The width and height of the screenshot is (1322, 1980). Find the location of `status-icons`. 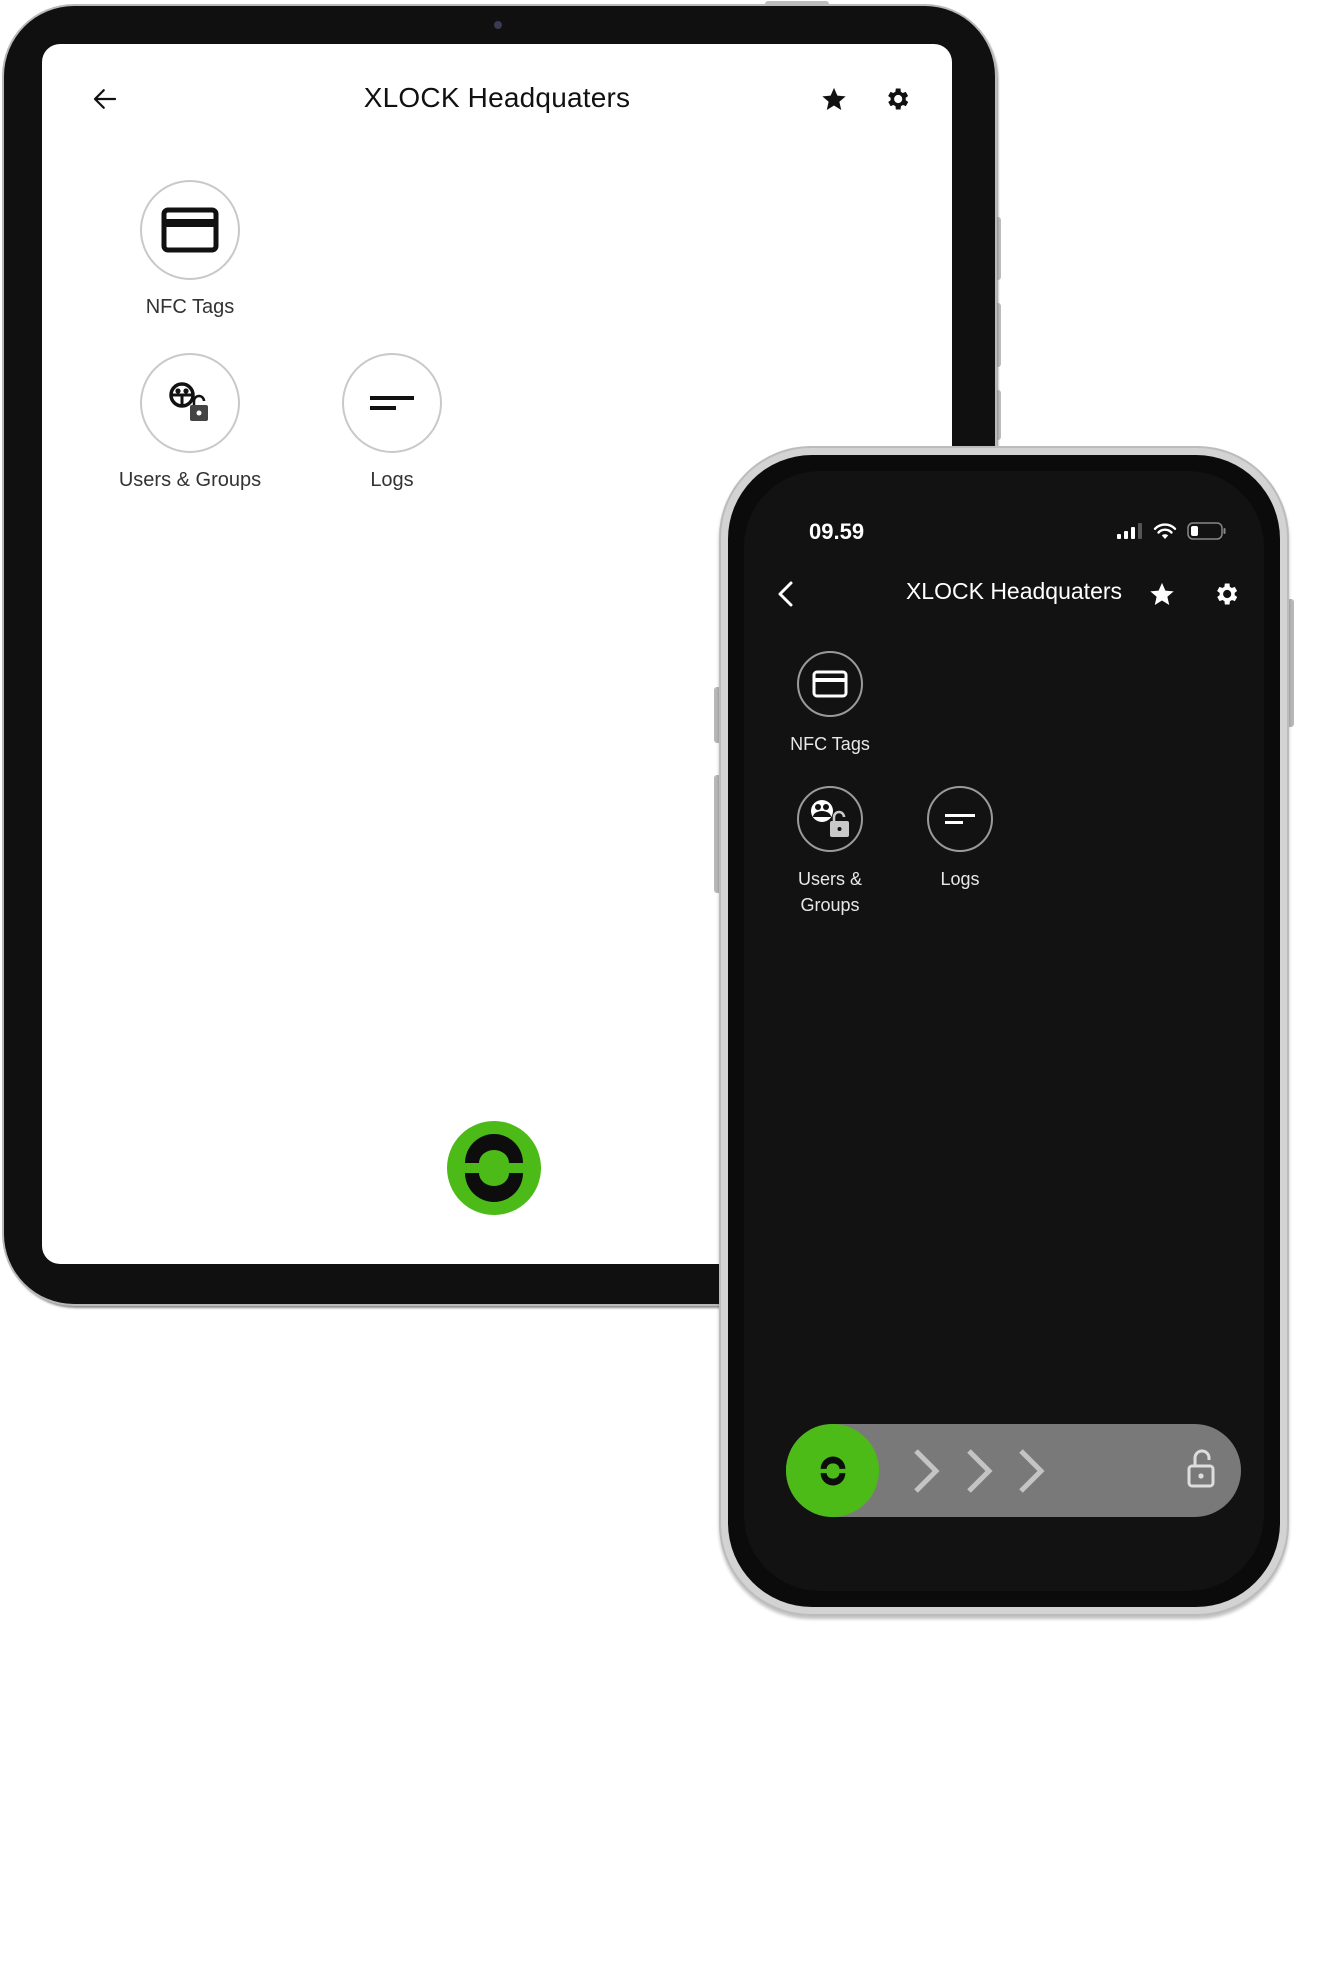

status-icons is located at coordinates (1172, 531).